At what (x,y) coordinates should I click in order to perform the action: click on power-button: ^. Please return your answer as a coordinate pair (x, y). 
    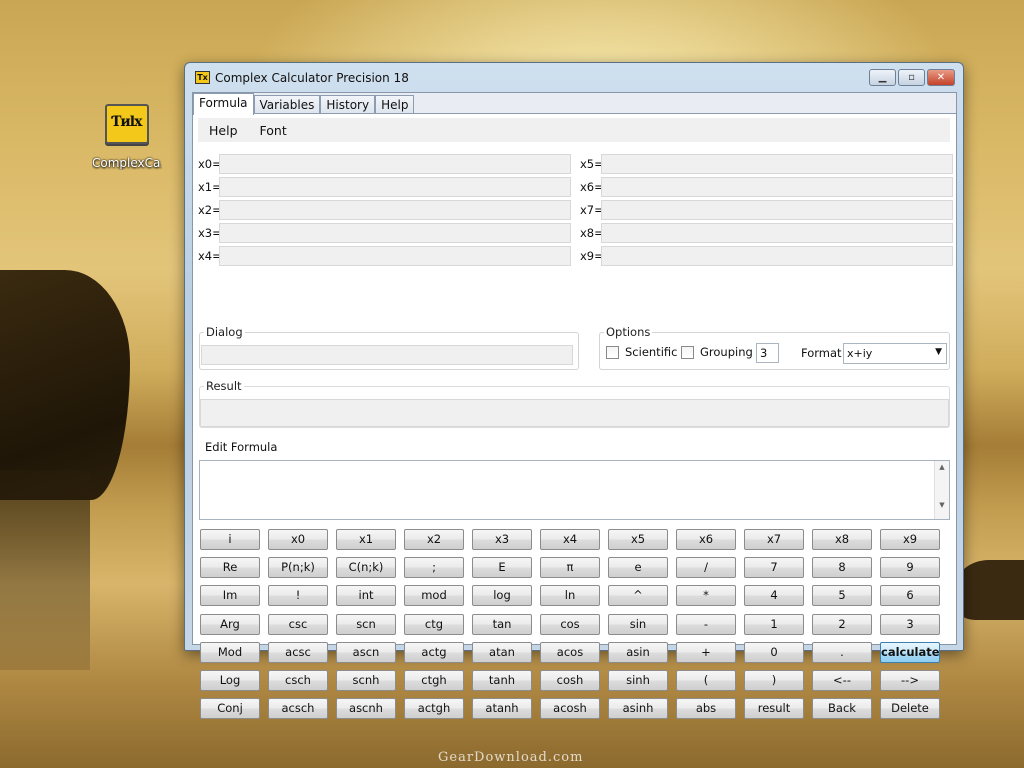
    Looking at the image, I should click on (638, 596).